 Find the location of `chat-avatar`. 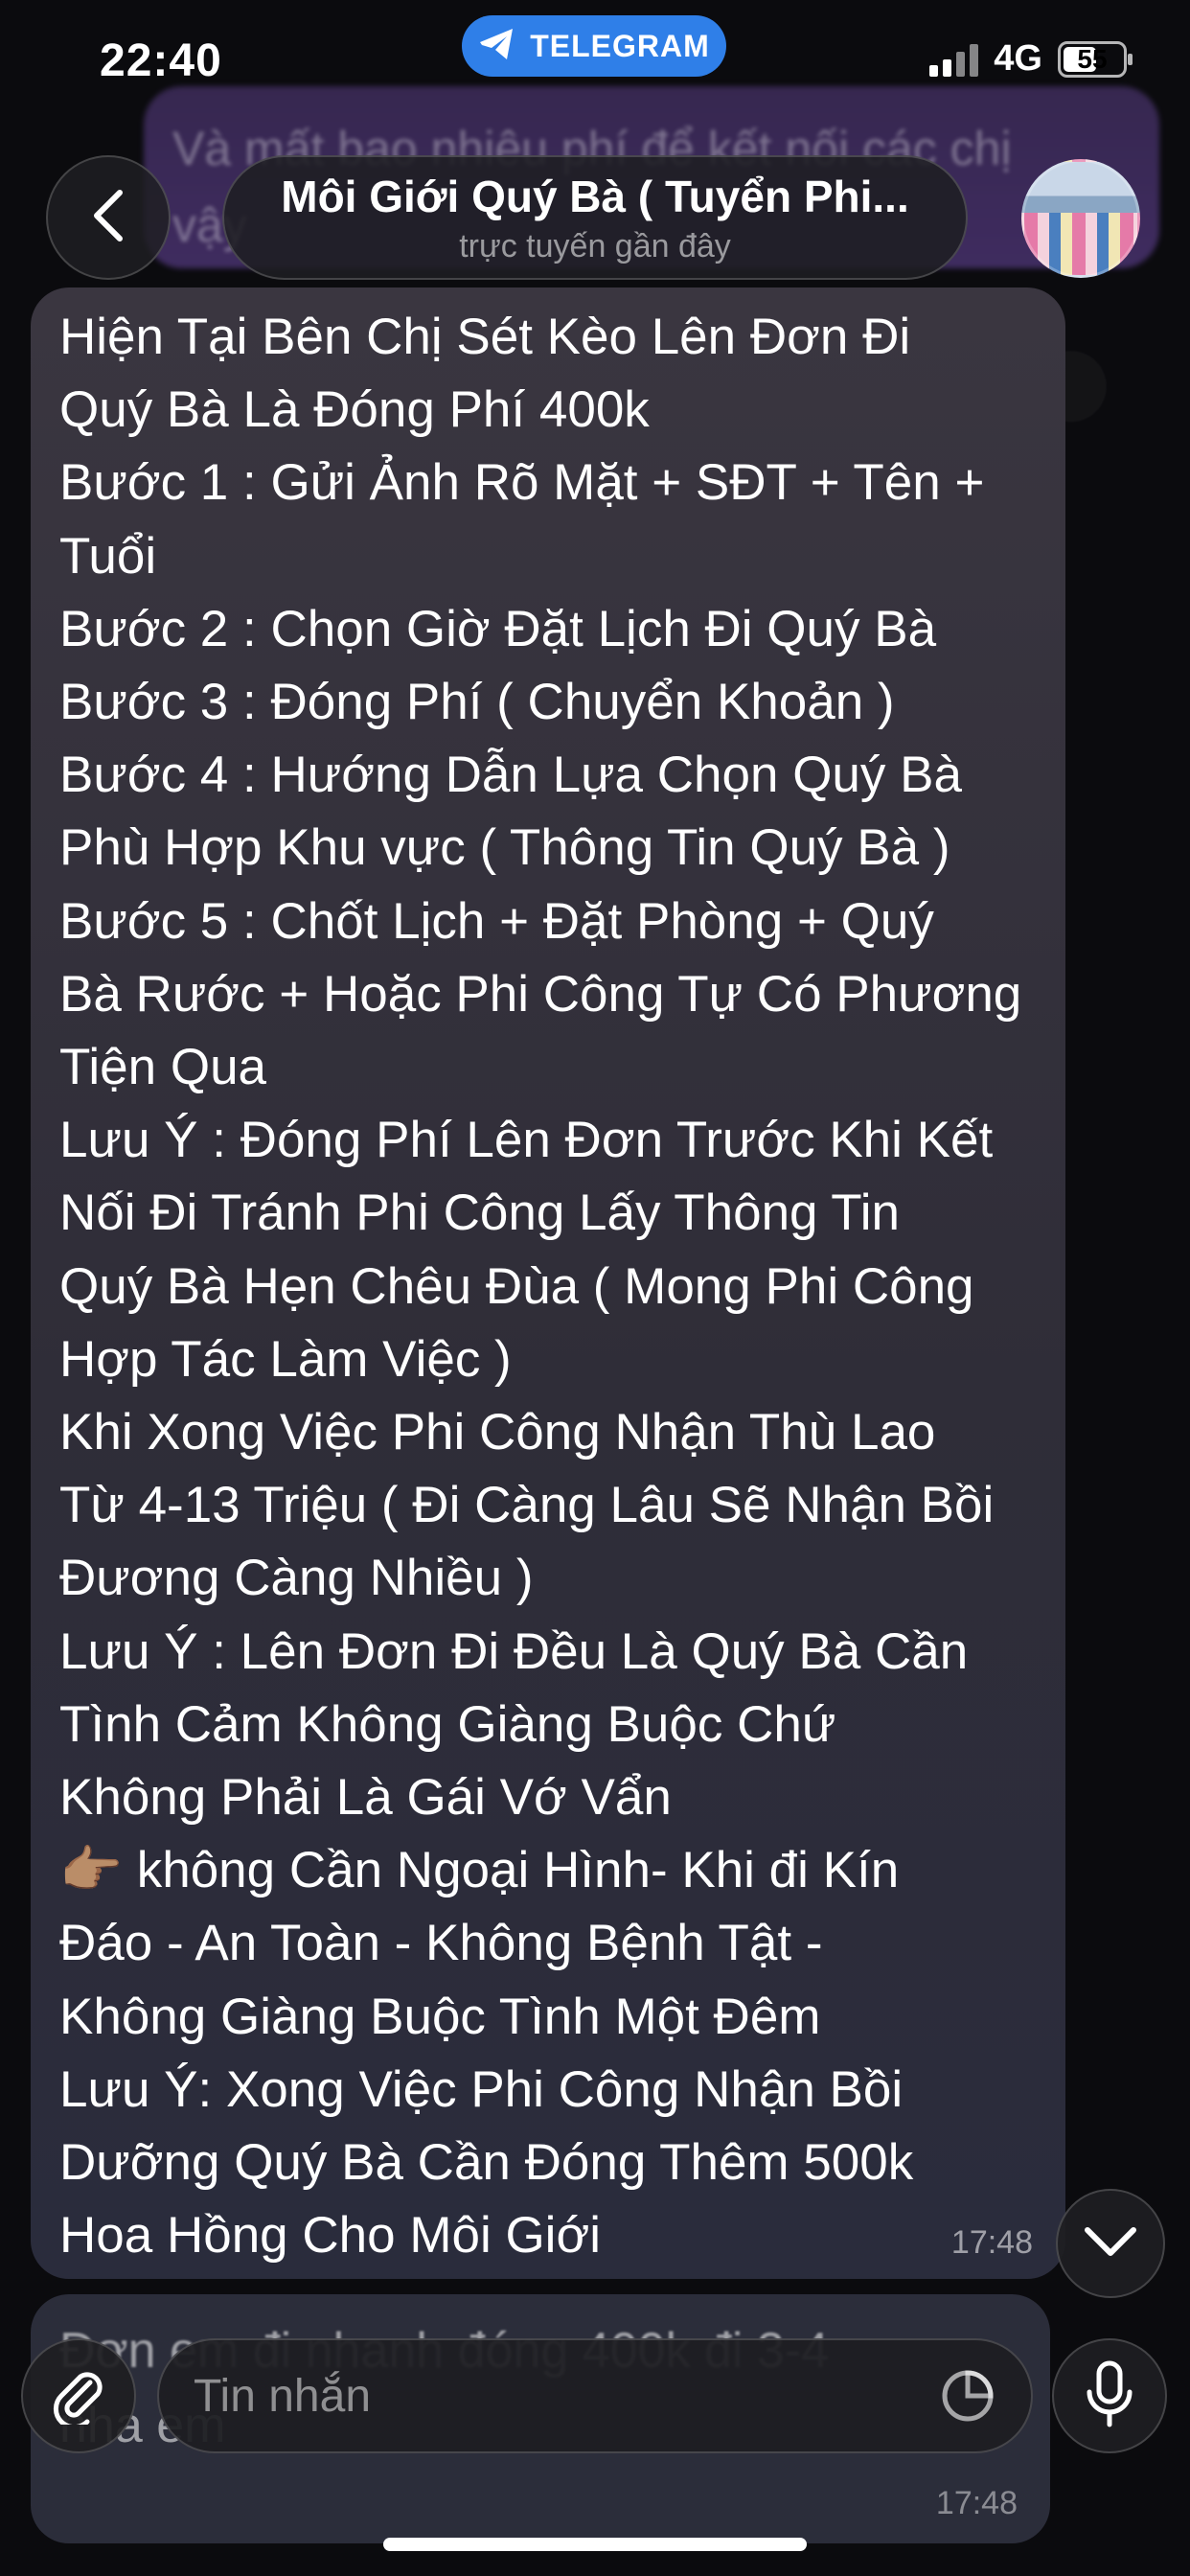

chat-avatar is located at coordinates (1080, 218).